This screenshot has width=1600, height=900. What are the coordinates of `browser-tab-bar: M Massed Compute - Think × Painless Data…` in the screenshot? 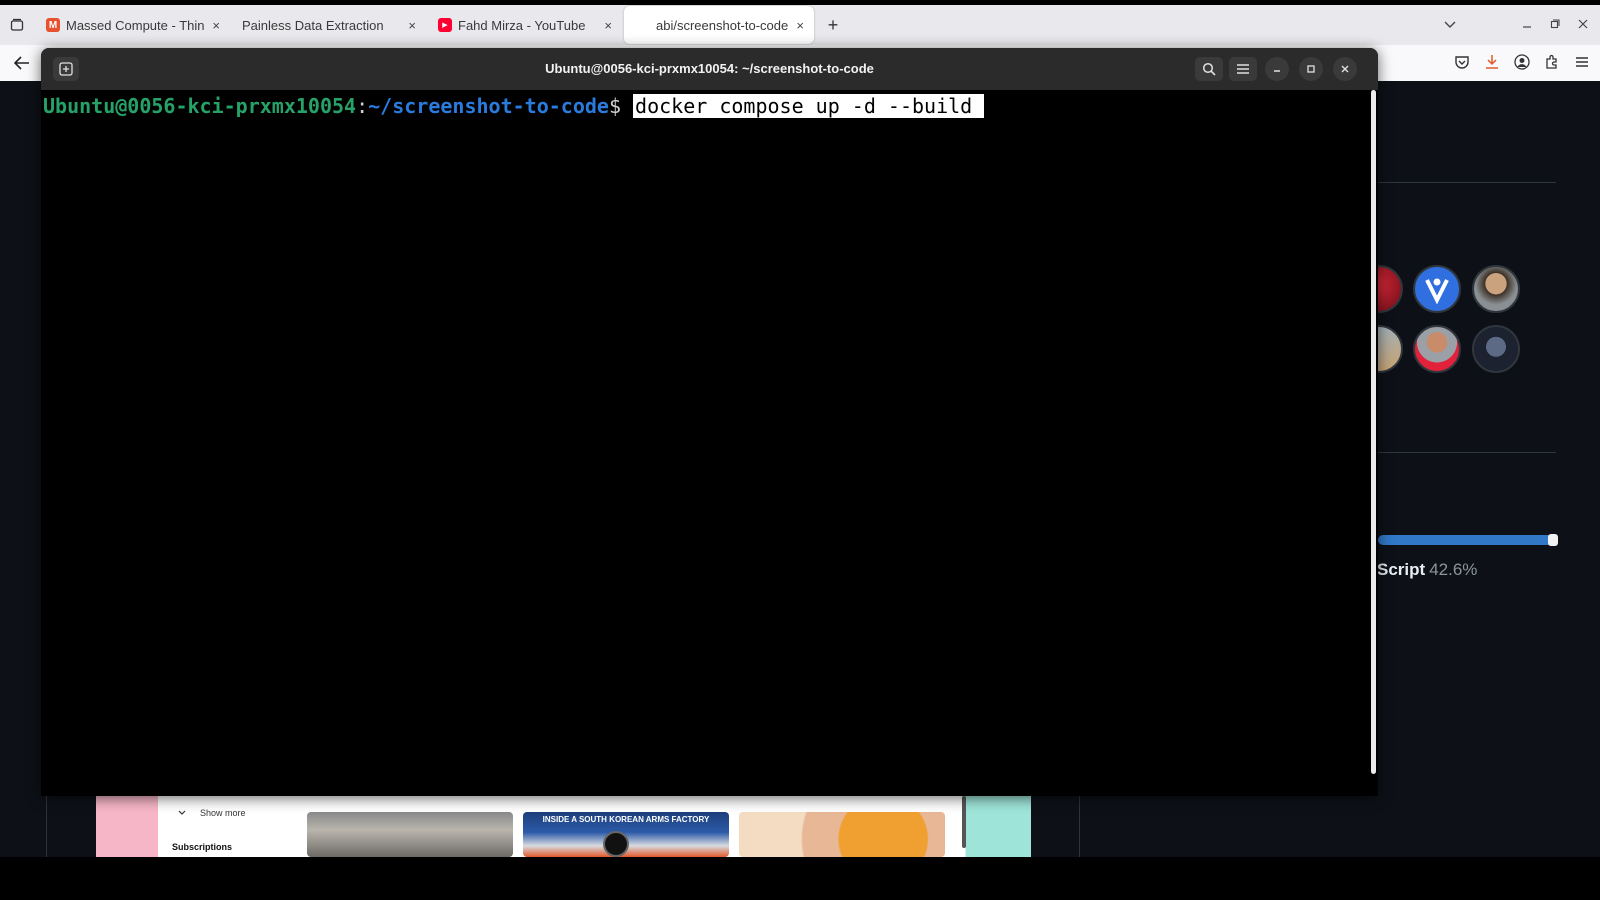 It's located at (800, 25).